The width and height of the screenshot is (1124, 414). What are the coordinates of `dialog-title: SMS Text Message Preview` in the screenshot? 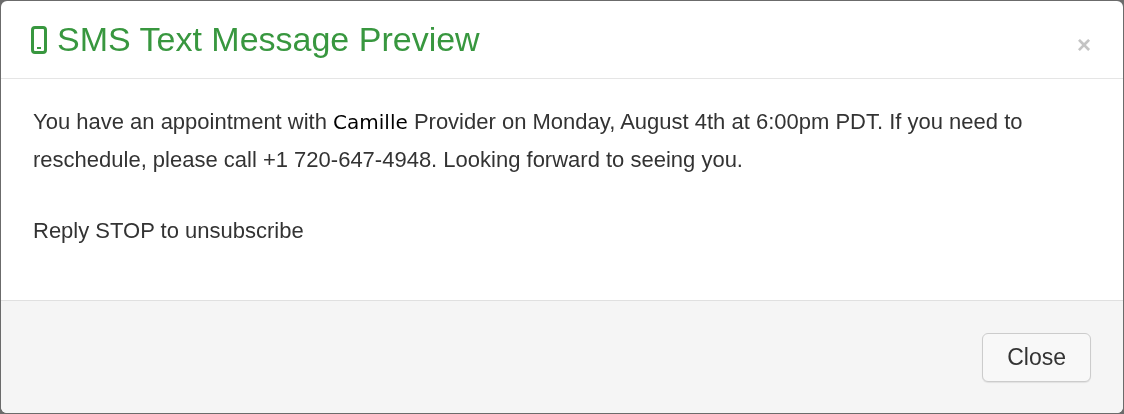 It's located at (269, 39).